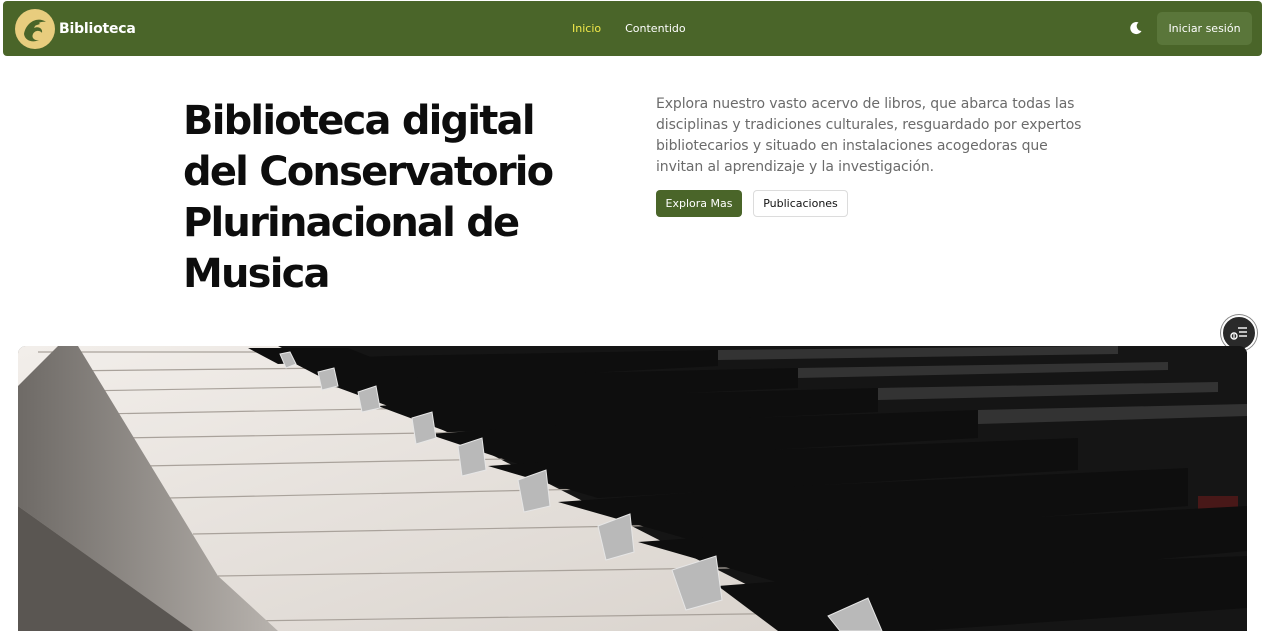 This screenshot has width=1262, height=631. Describe the element at coordinates (1204, 28) in the screenshot. I see `login-button: Iniciar sesión` at that location.